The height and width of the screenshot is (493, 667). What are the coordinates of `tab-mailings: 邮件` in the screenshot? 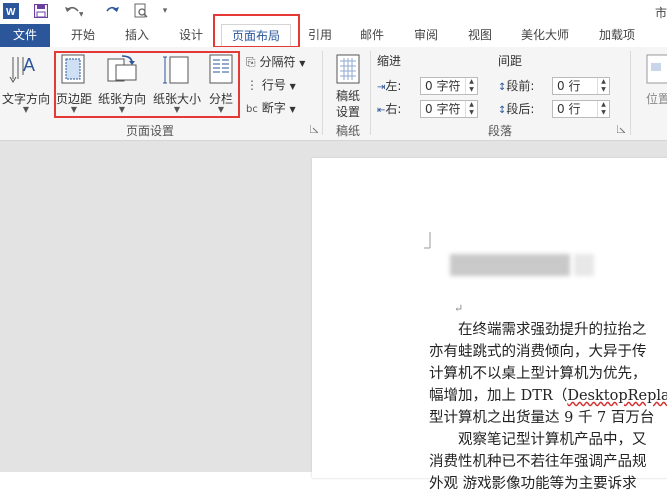 It's located at (372, 35).